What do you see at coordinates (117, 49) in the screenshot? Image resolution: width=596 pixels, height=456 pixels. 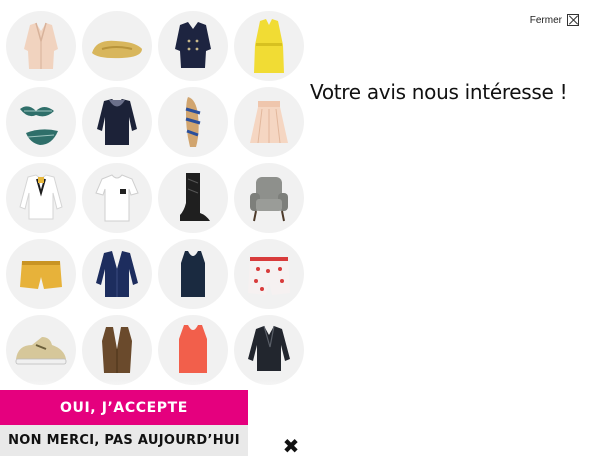 I see `ballerina-image` at bounding box center [117, 49].